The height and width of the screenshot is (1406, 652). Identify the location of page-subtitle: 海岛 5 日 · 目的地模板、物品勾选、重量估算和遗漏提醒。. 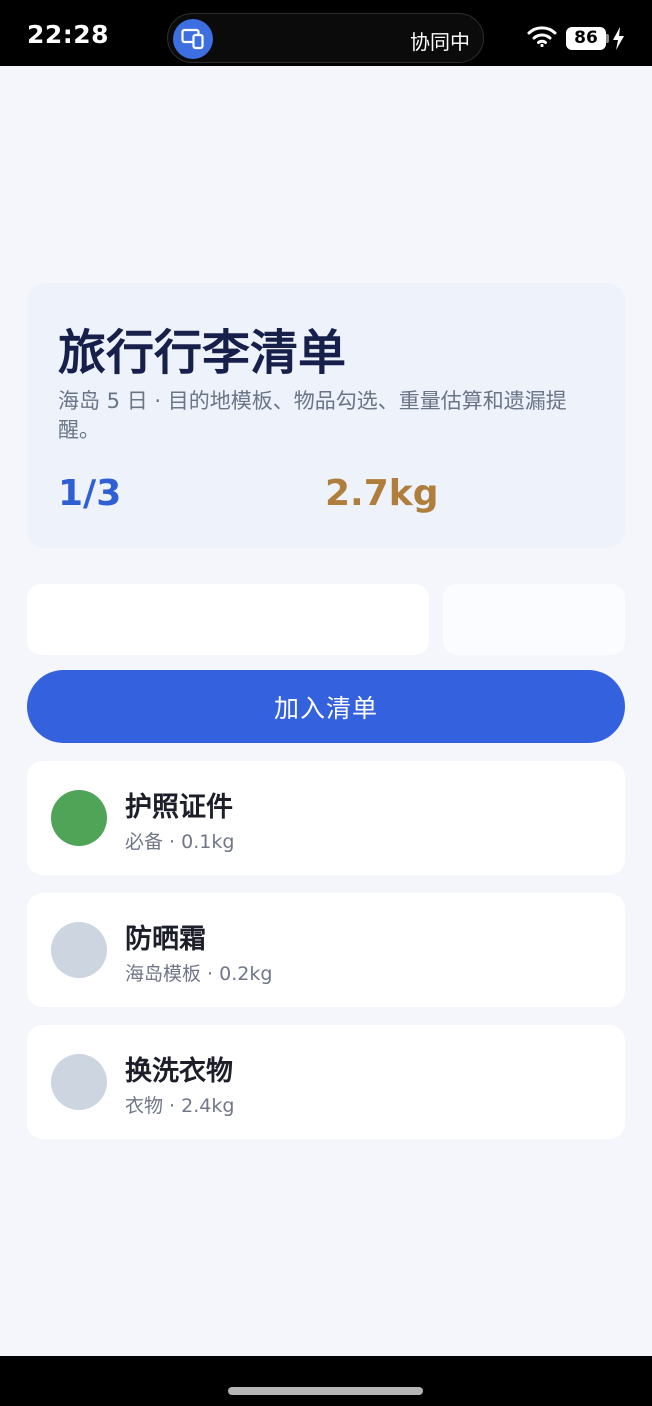
(312, 415).